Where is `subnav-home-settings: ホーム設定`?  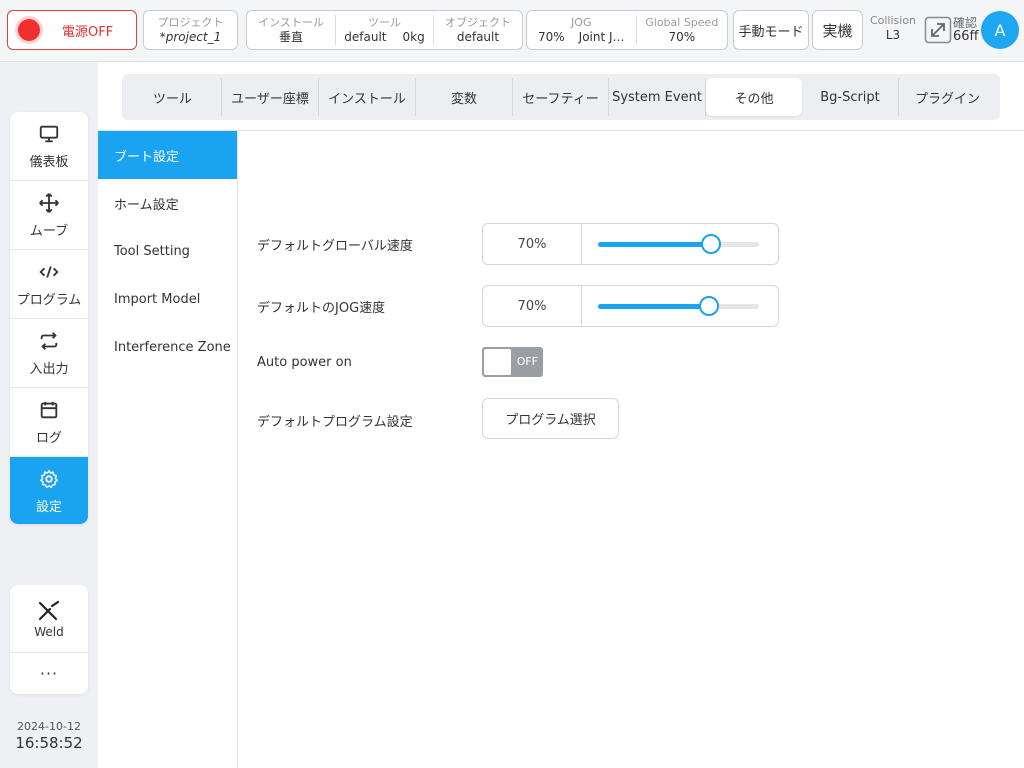
subnav-home-settings: ホーム設定 is located at coordinates (167, 203).